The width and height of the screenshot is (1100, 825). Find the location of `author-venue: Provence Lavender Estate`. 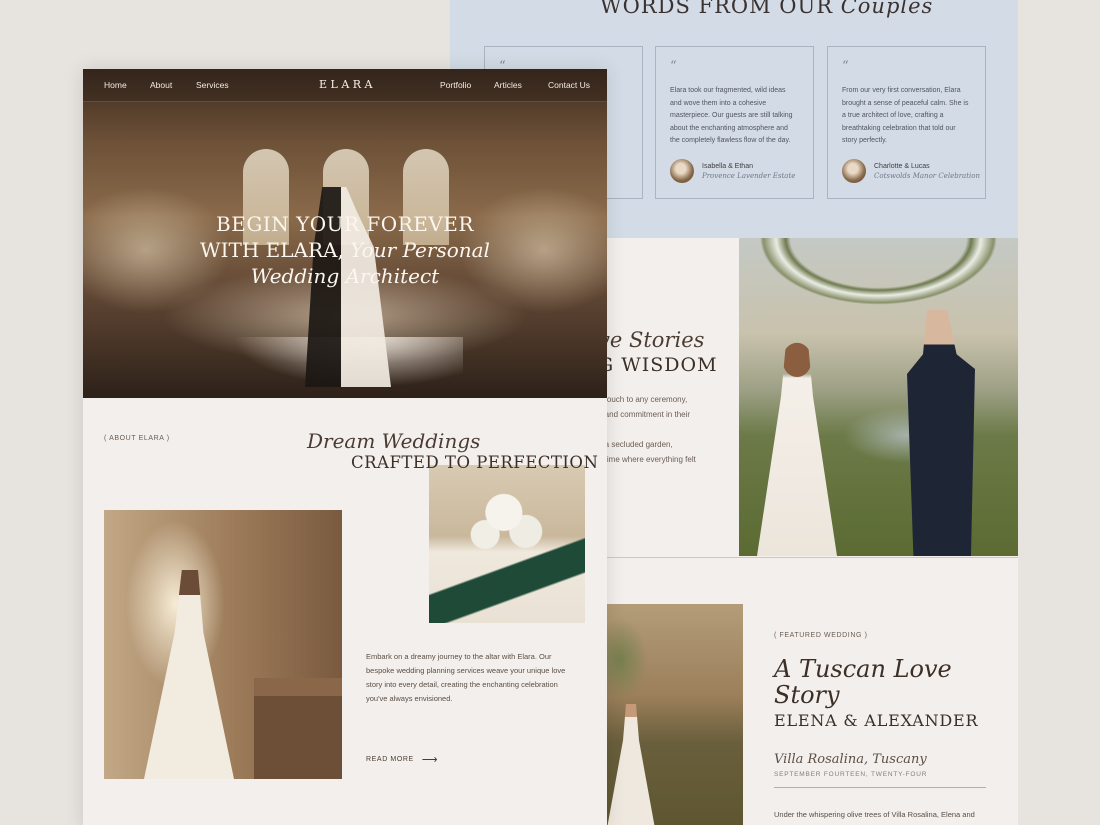

author-venue: Provence Lavender Estate is located at coordinates (749, 175).